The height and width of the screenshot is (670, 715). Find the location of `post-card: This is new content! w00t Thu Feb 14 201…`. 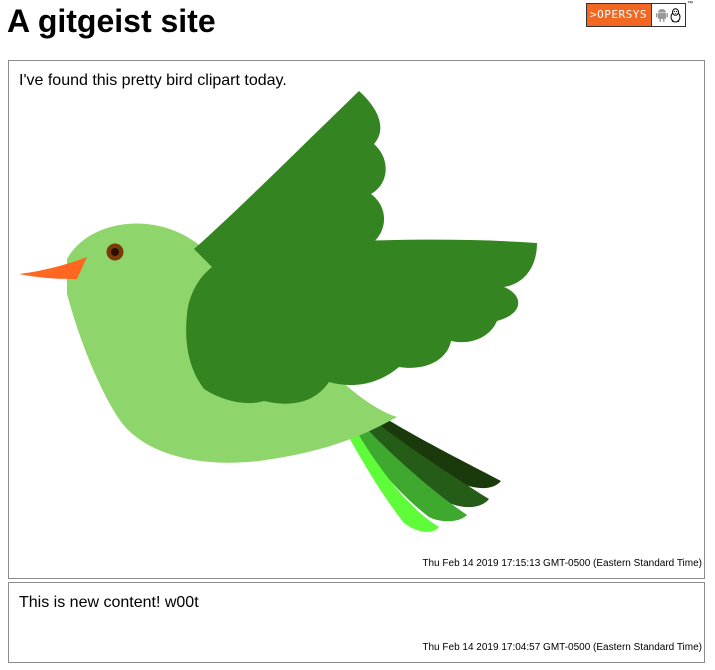

post-card: This is new content! w00t Thu Feb 14 201… is located at coordinates (356, 622).